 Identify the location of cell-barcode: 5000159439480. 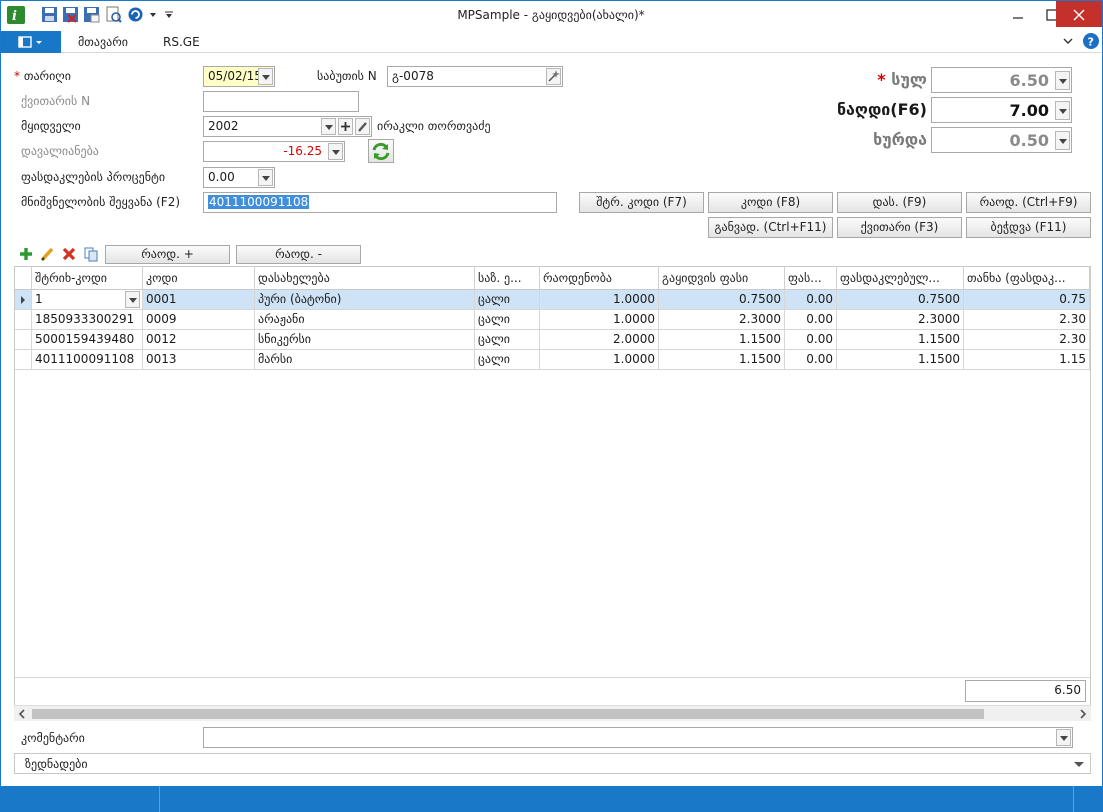
(87, 340).